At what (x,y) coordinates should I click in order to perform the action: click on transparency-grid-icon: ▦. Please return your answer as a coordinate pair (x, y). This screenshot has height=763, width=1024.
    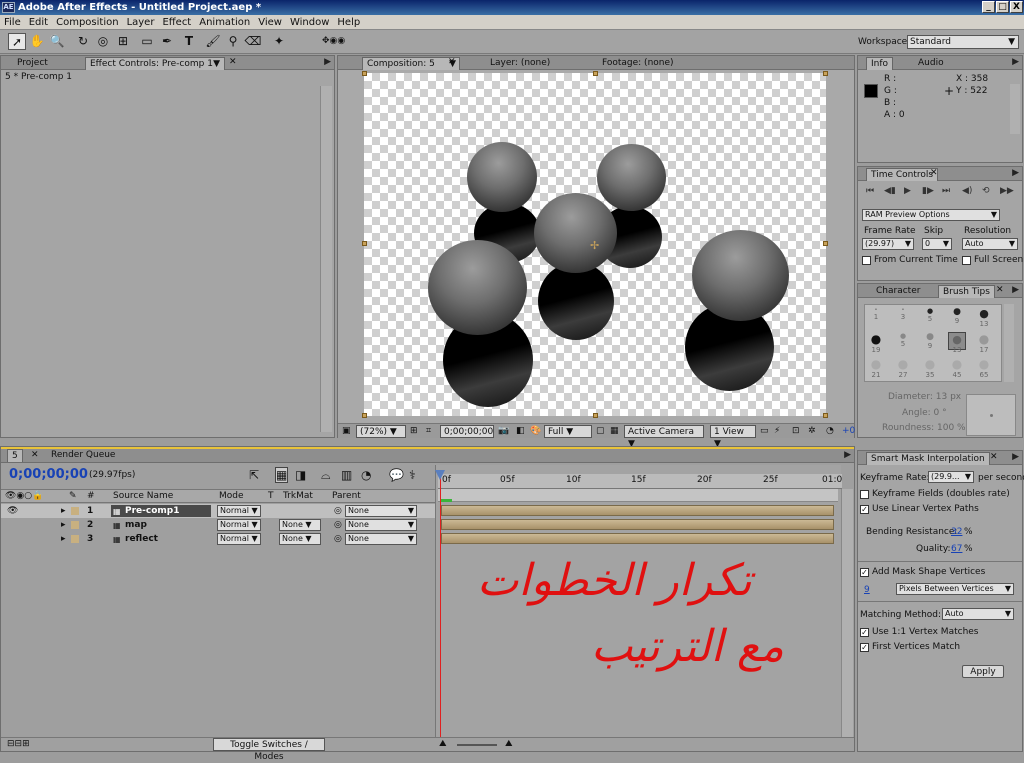
    Looking at the image, I should click on (614, 431).